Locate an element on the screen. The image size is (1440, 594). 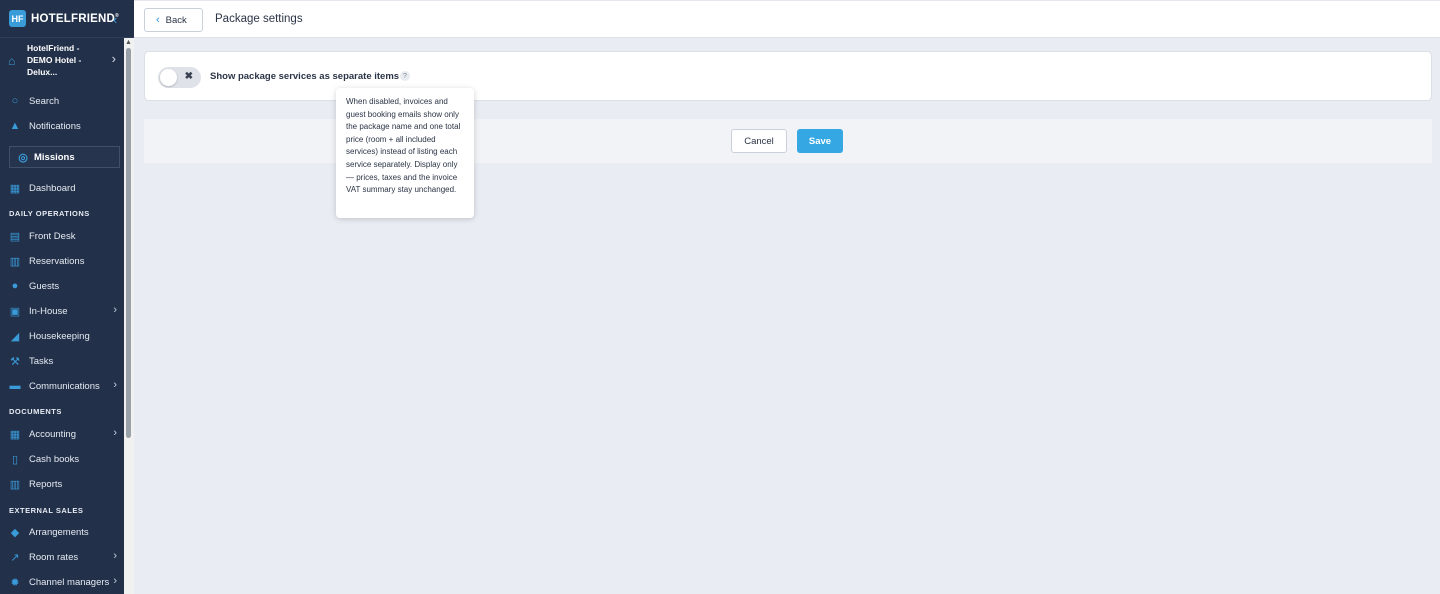
section-daily-operations: DAILY OPERATIONS is located at coordinates (49, 213).